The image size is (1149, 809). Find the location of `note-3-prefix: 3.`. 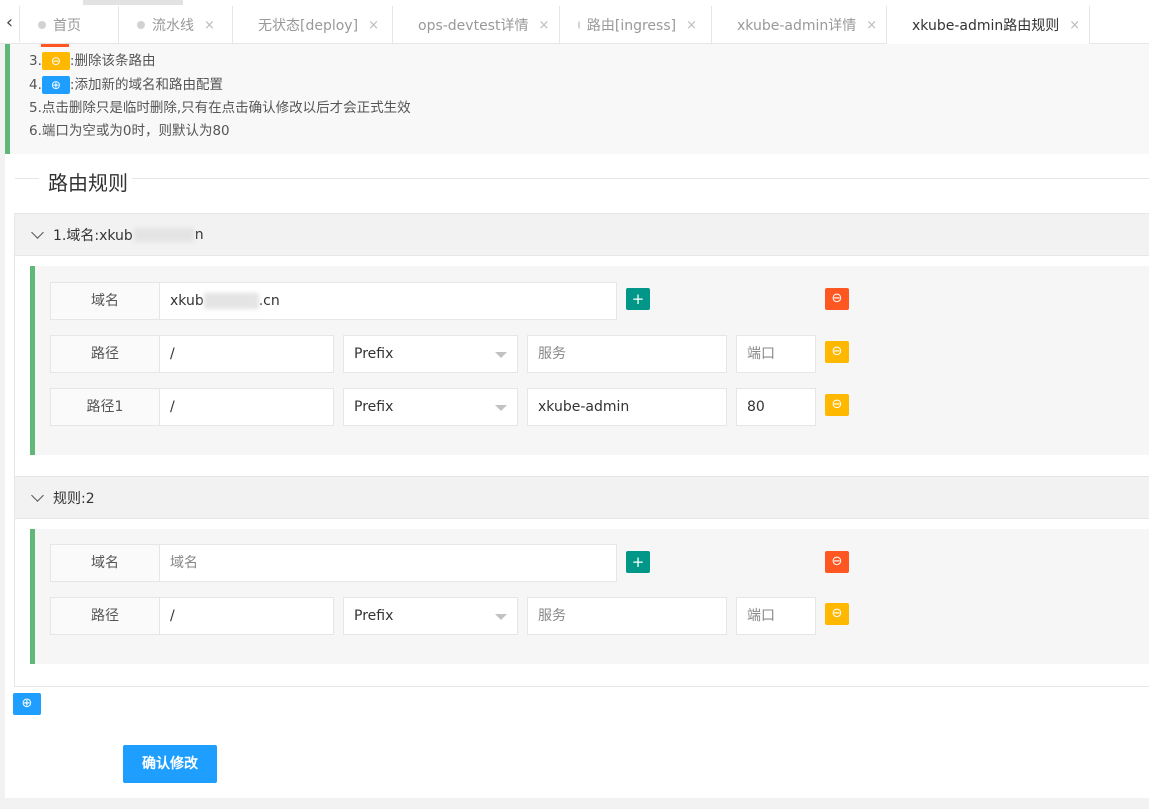

note-3-prefix: 3. is located at coordinates (35, 61).